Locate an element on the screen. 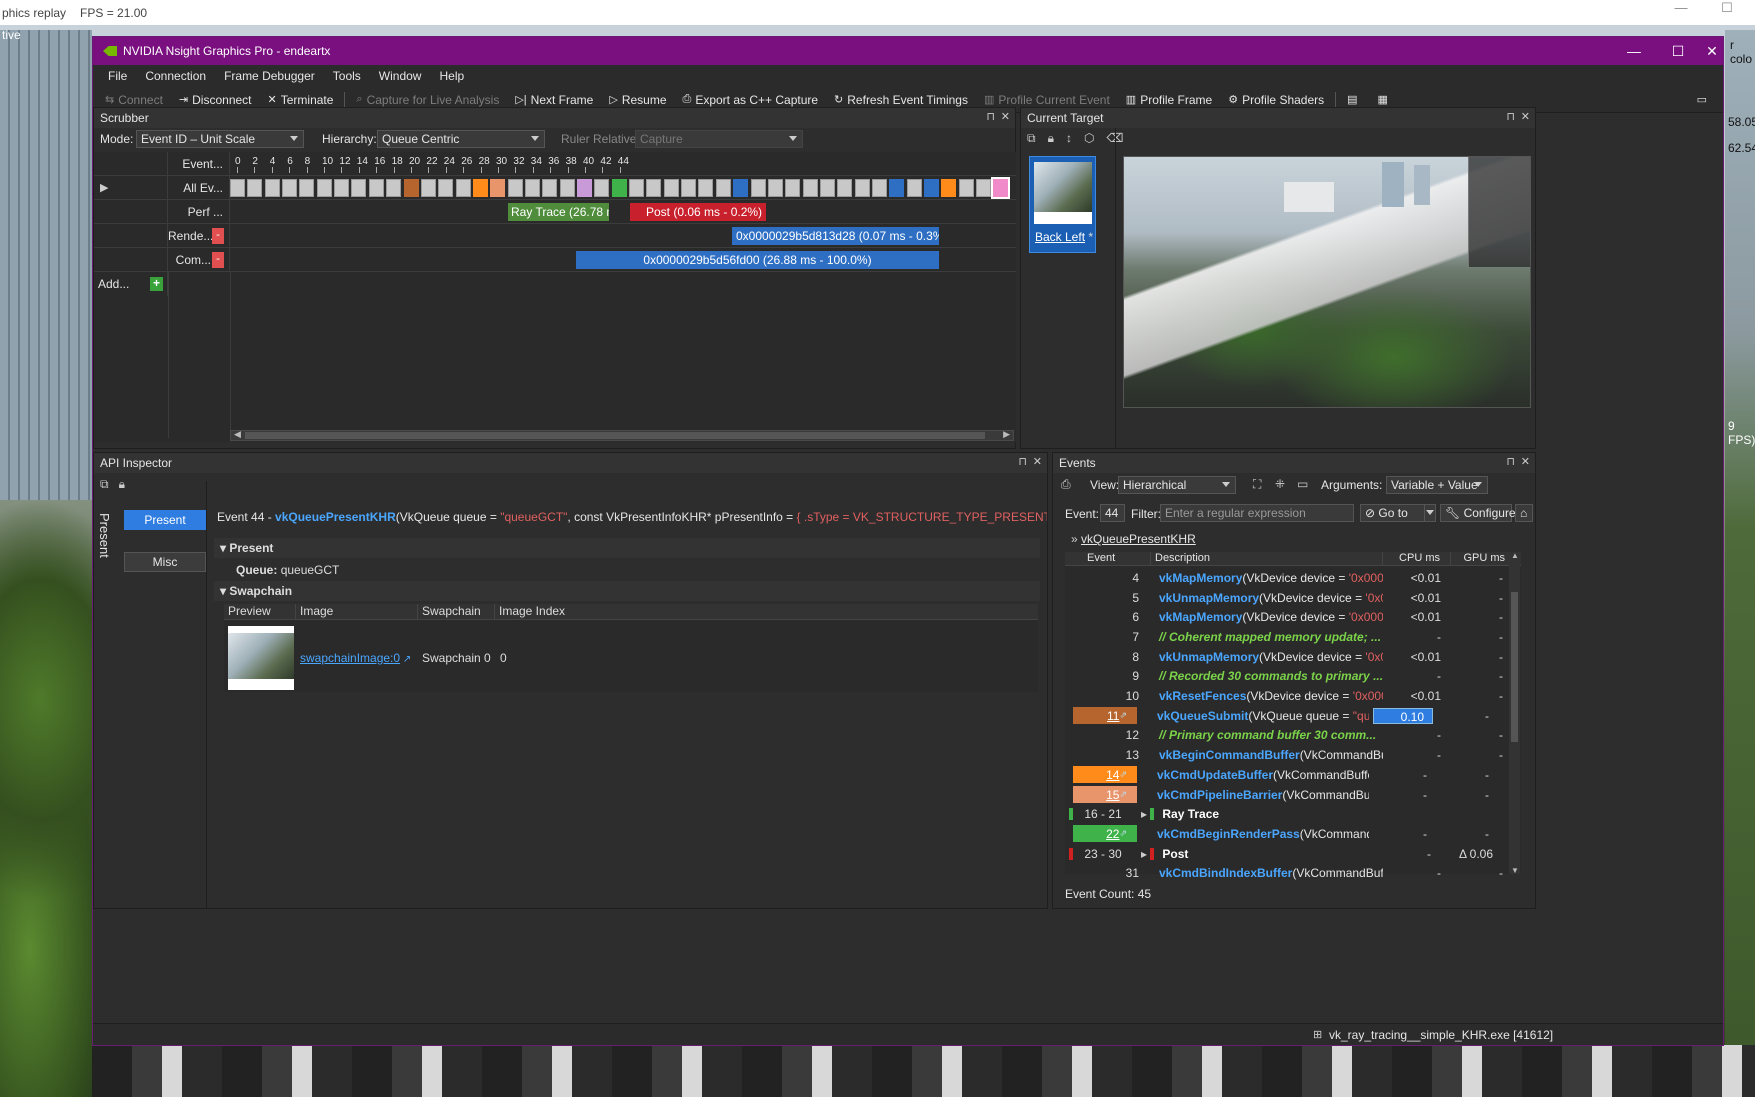 Image resolution: width=1755 pixels, height=1097 pixels. menu-frame-debugger: Frame Debugger is located at coordinates (269, 76).